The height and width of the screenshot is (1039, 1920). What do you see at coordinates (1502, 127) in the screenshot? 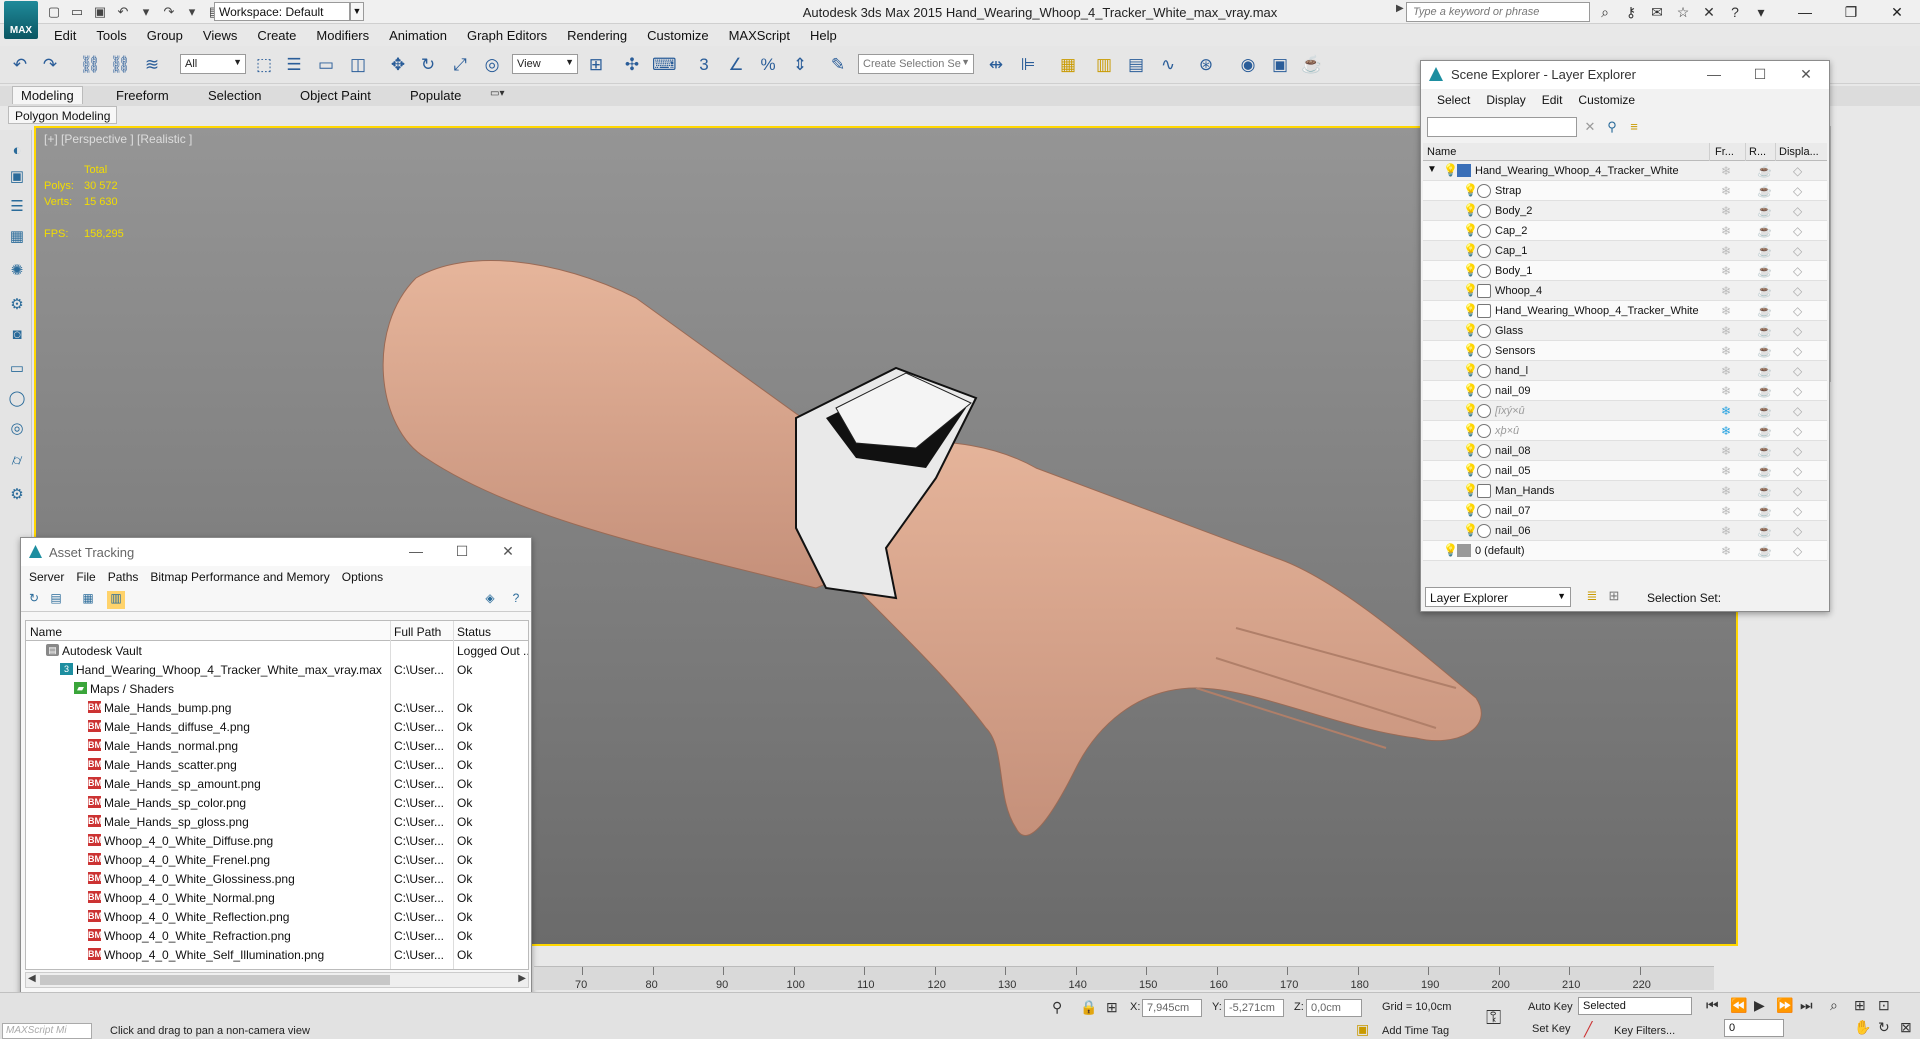
I see `scene-explorer-search-input` at bounding box center [1502, 127].